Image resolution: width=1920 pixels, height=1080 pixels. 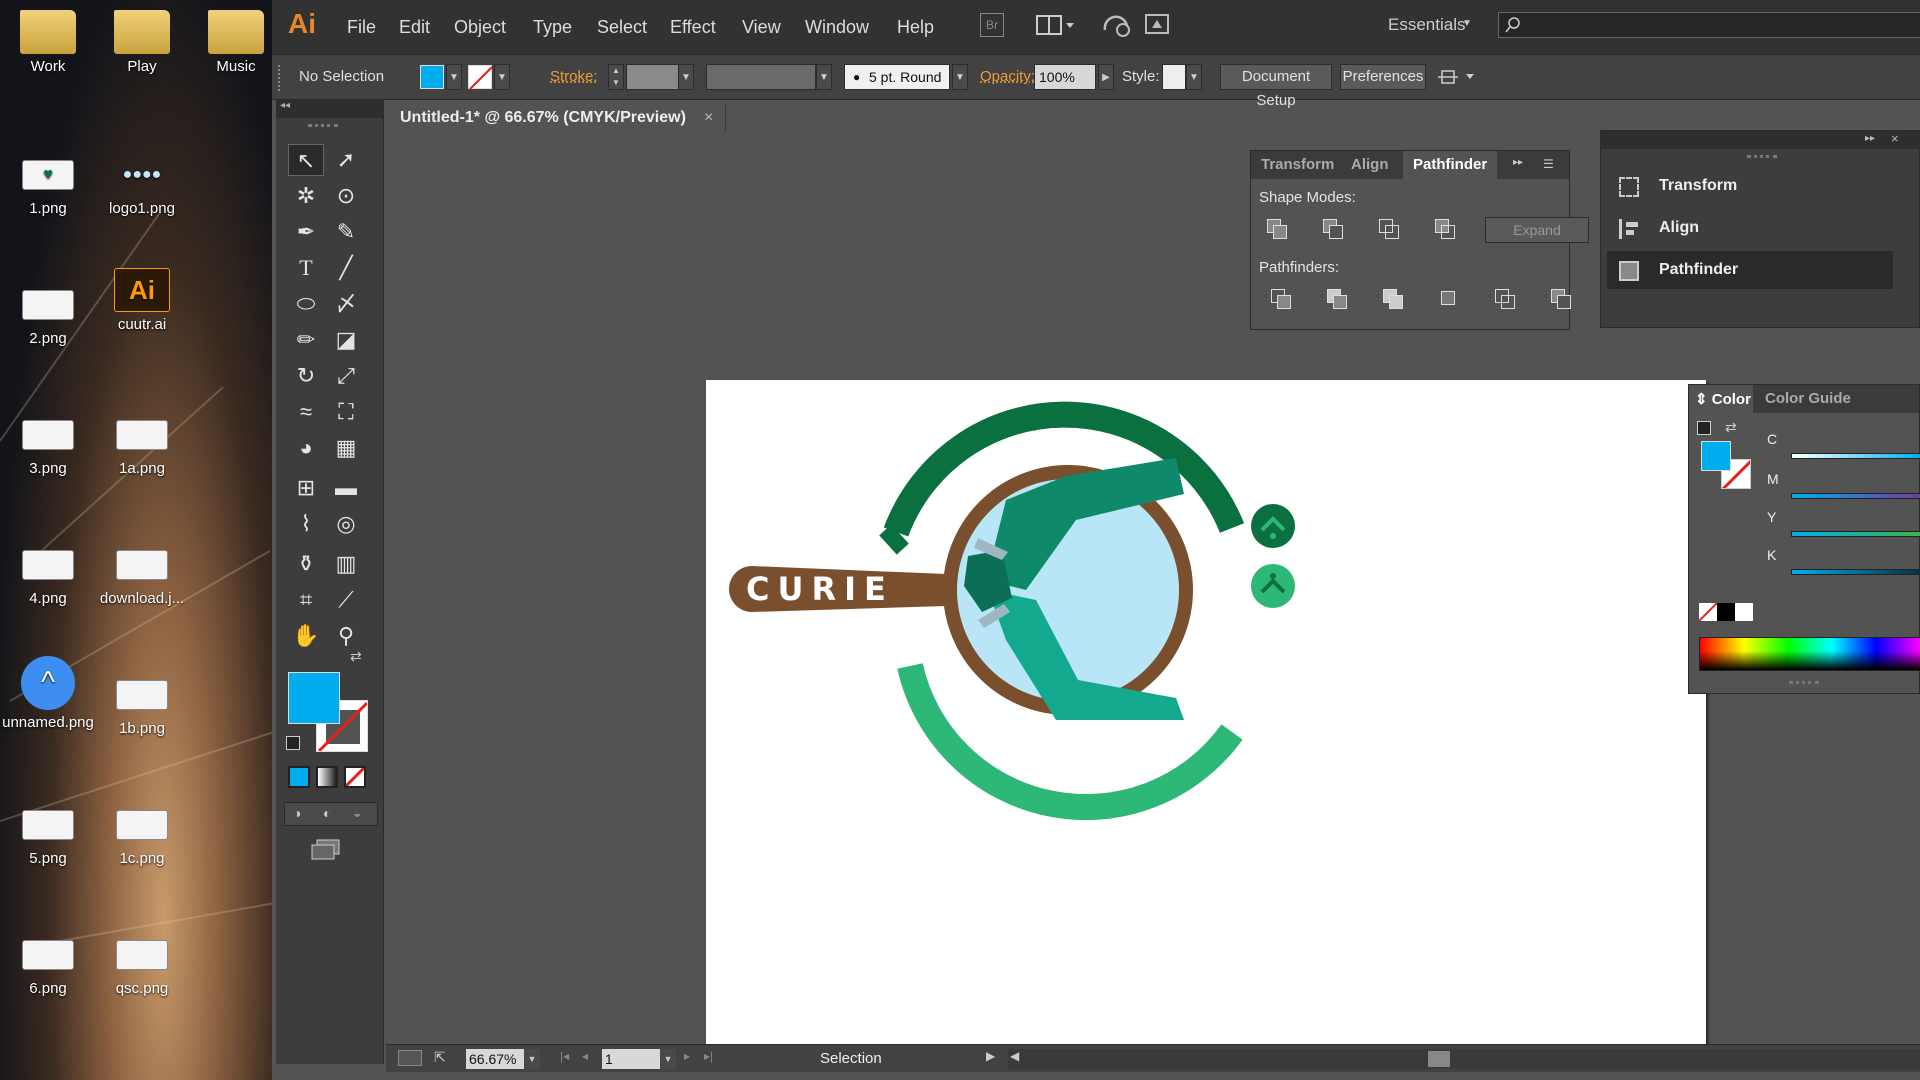 What do you see at coordinates (306, 636) in the screenshot?
I see `hand-tool-icon: ✋` at bounding box center [306, 636].